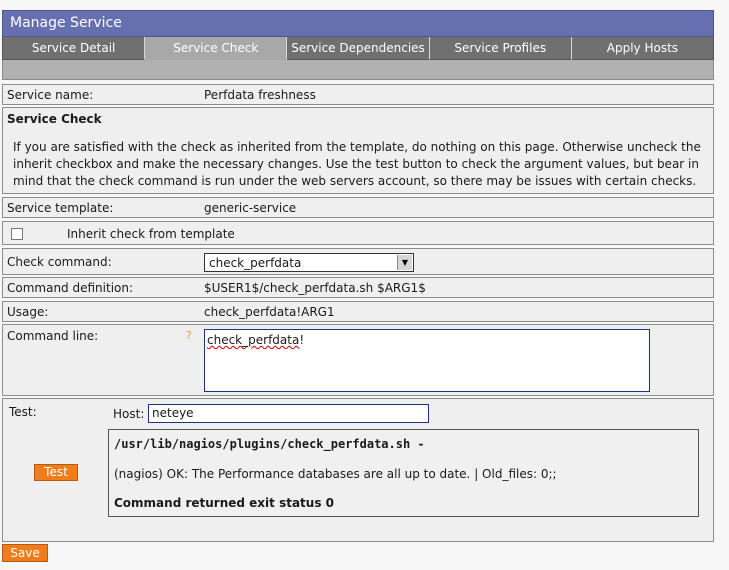 The height and width of the screenshot is (570, 729). What do you see at coordinates (250, 208) in the screenshot?
I see `service-template-value: generic-service` at bounding box center [250, 208].